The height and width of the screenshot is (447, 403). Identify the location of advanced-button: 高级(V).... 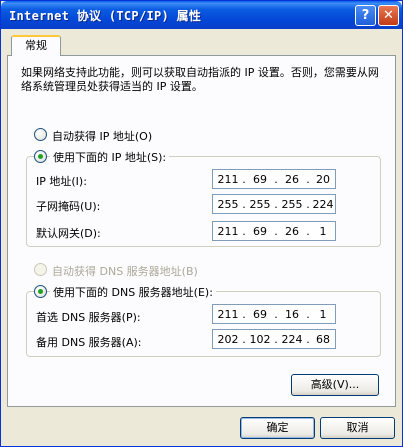
(335, 385).